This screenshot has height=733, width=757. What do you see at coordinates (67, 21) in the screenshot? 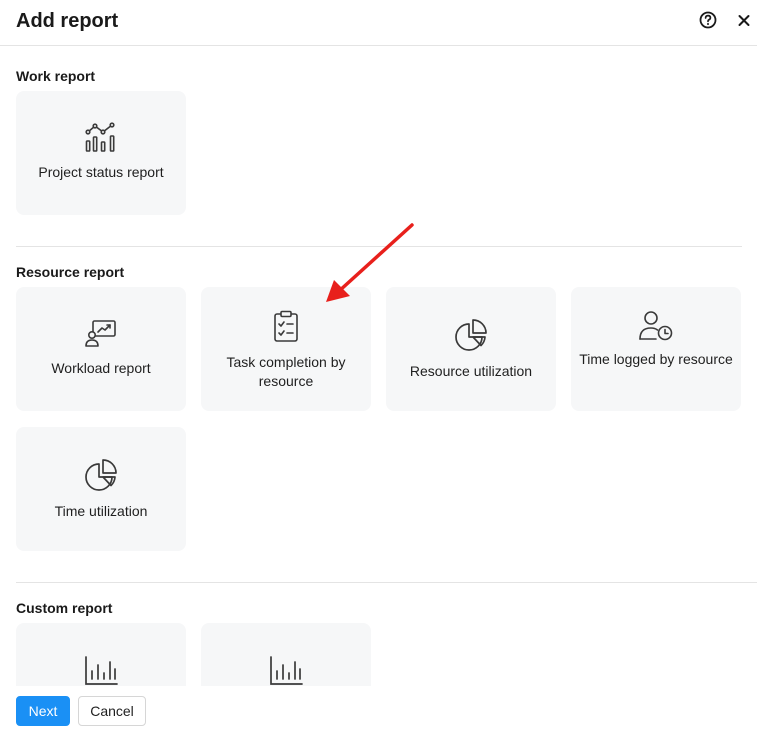
I see `dialog-title: Add report` at bounding box center [67, 21].